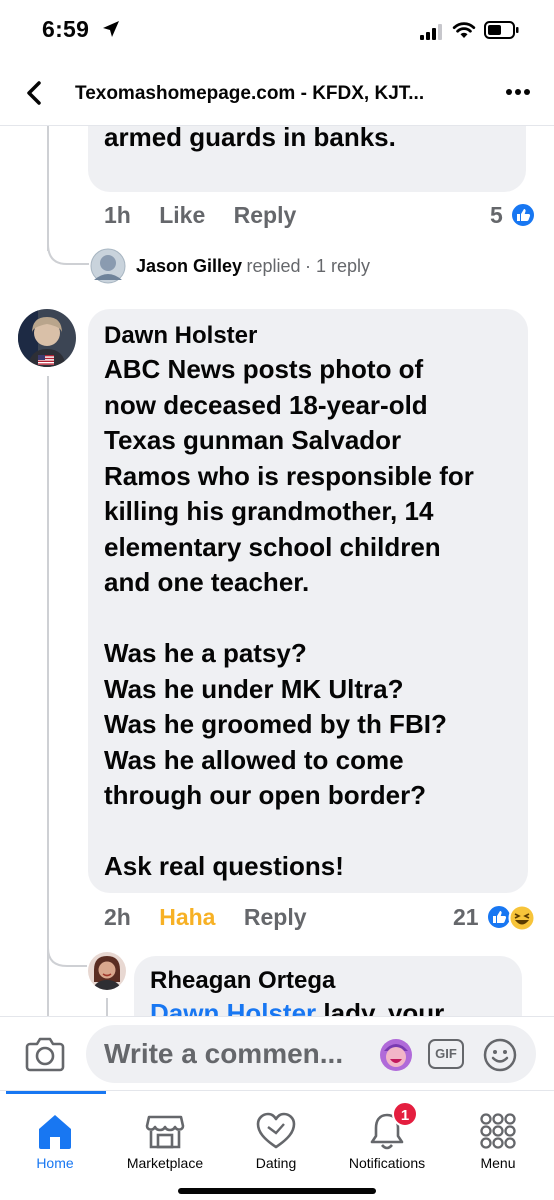  What do you see at coordinates (66, 29) in the screenshot?
I see `status-time: 6:59` at bounding box center [66, 29].